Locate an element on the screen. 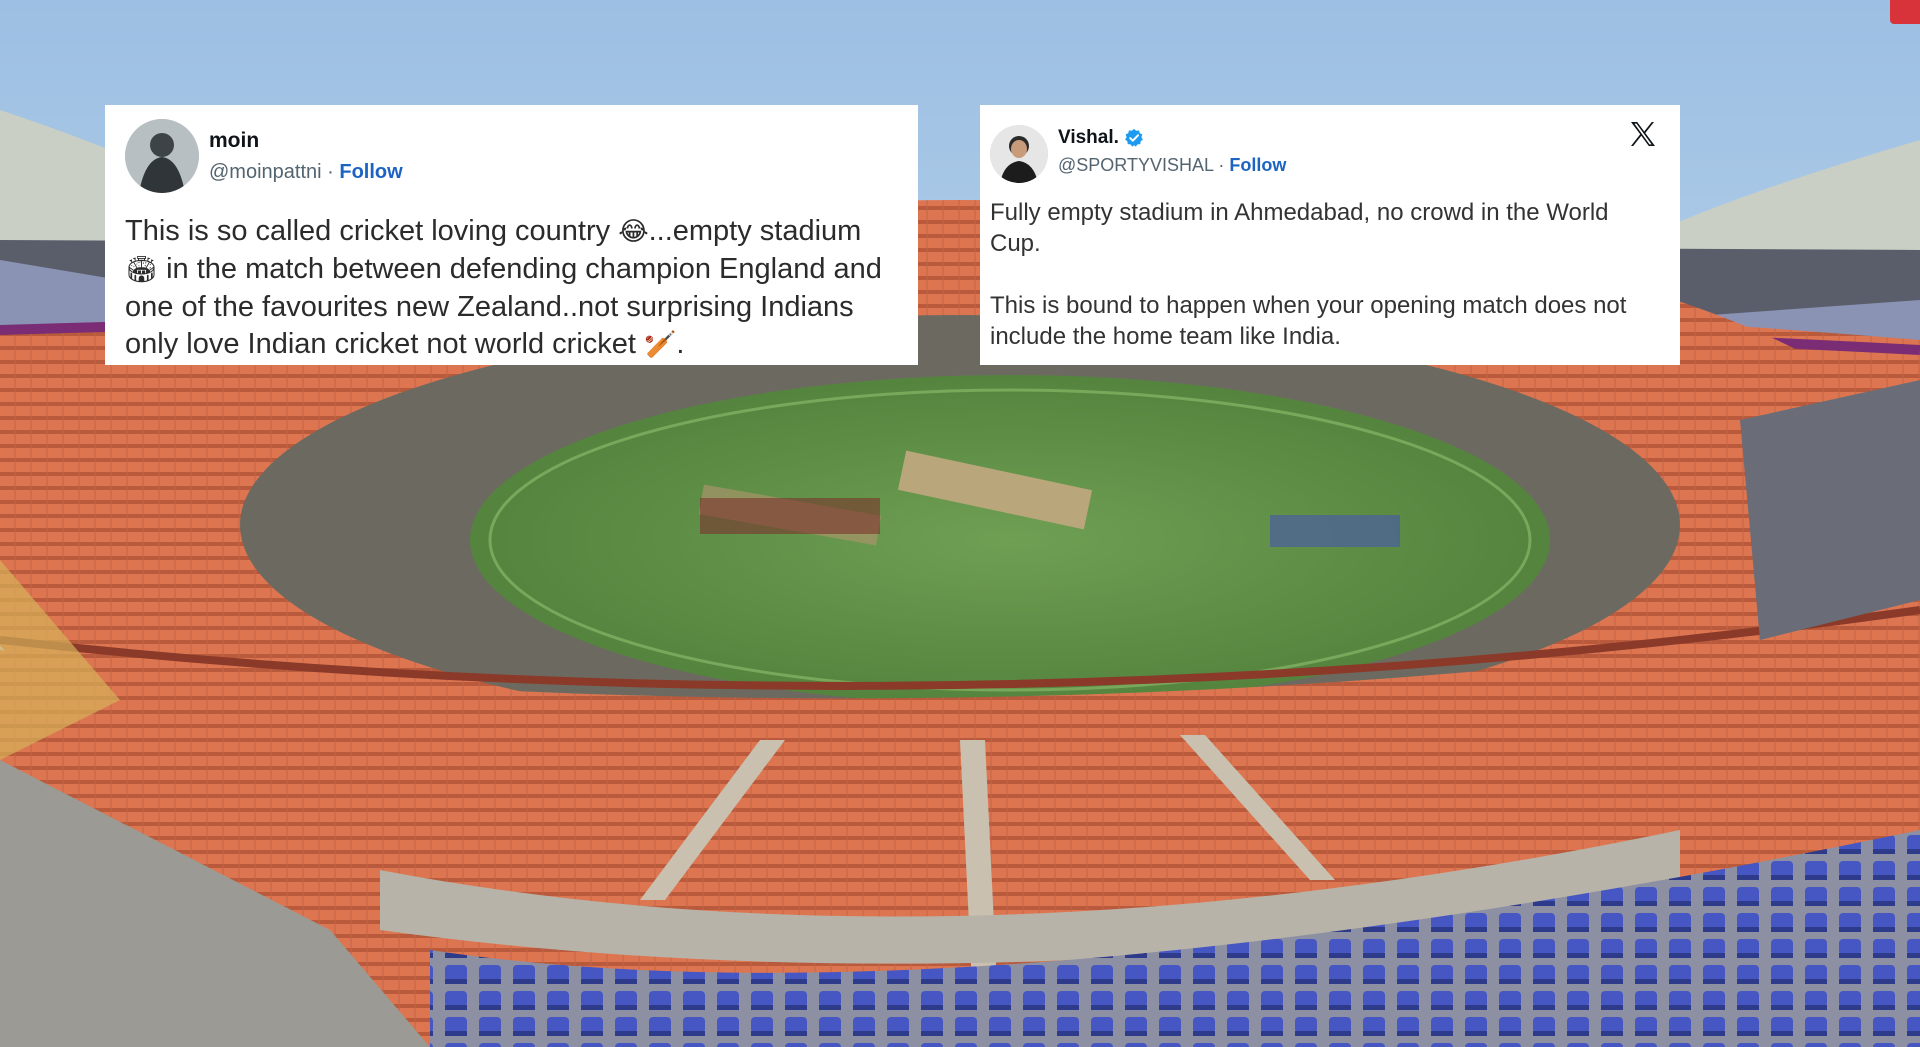 The width and height of the screenshot is (1920, 1047). display-name: Vishal. is located at coordinates (1172, 138).